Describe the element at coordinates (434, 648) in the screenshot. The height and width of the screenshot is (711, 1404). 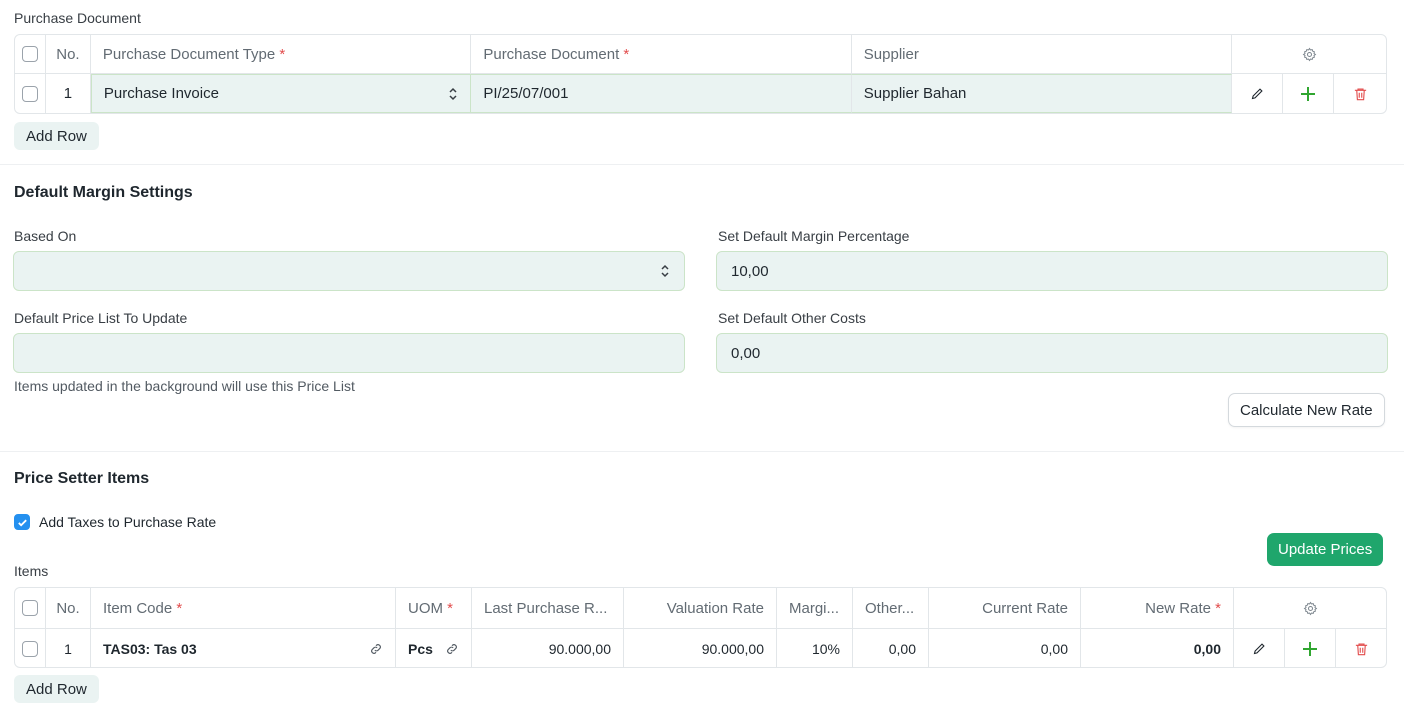
I see `uom-cell: Pcs` at that location.